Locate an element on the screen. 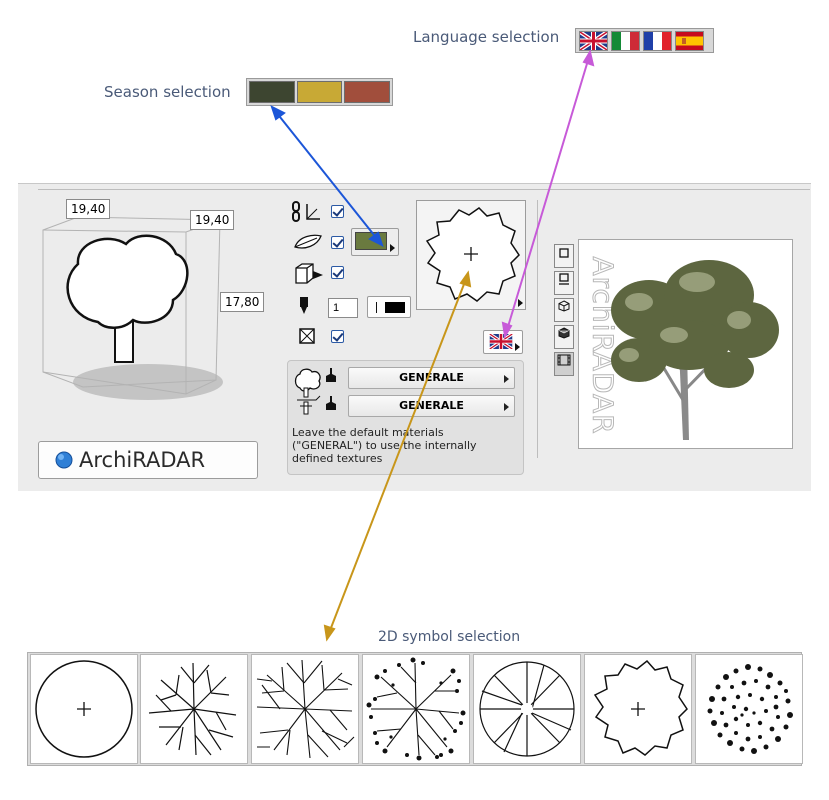  symbol-arrow is located at coordinates (397, 456).